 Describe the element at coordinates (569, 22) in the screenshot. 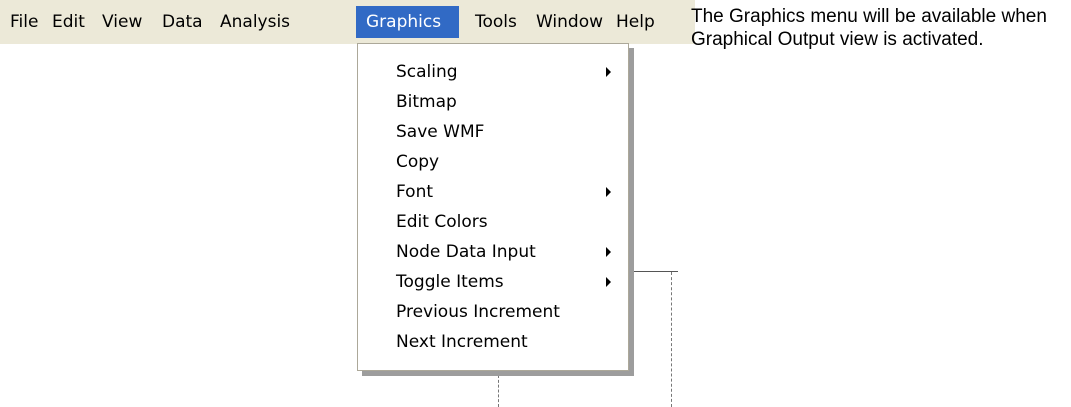

I see `menu-window: Window` at that location.